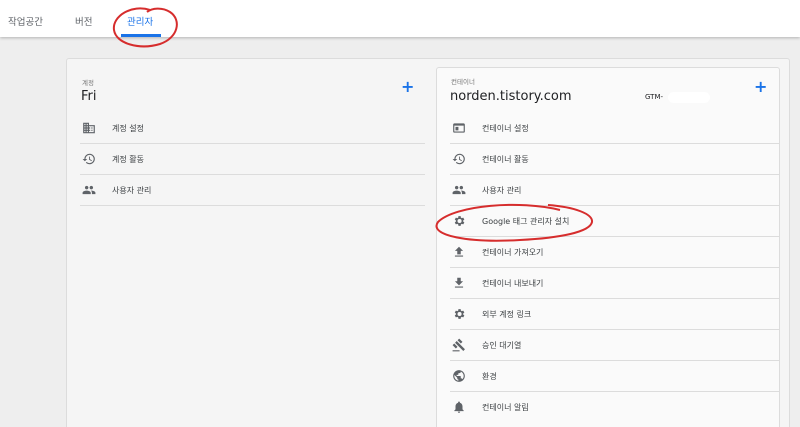  I want to click on globe-icon, so click(459, 376).